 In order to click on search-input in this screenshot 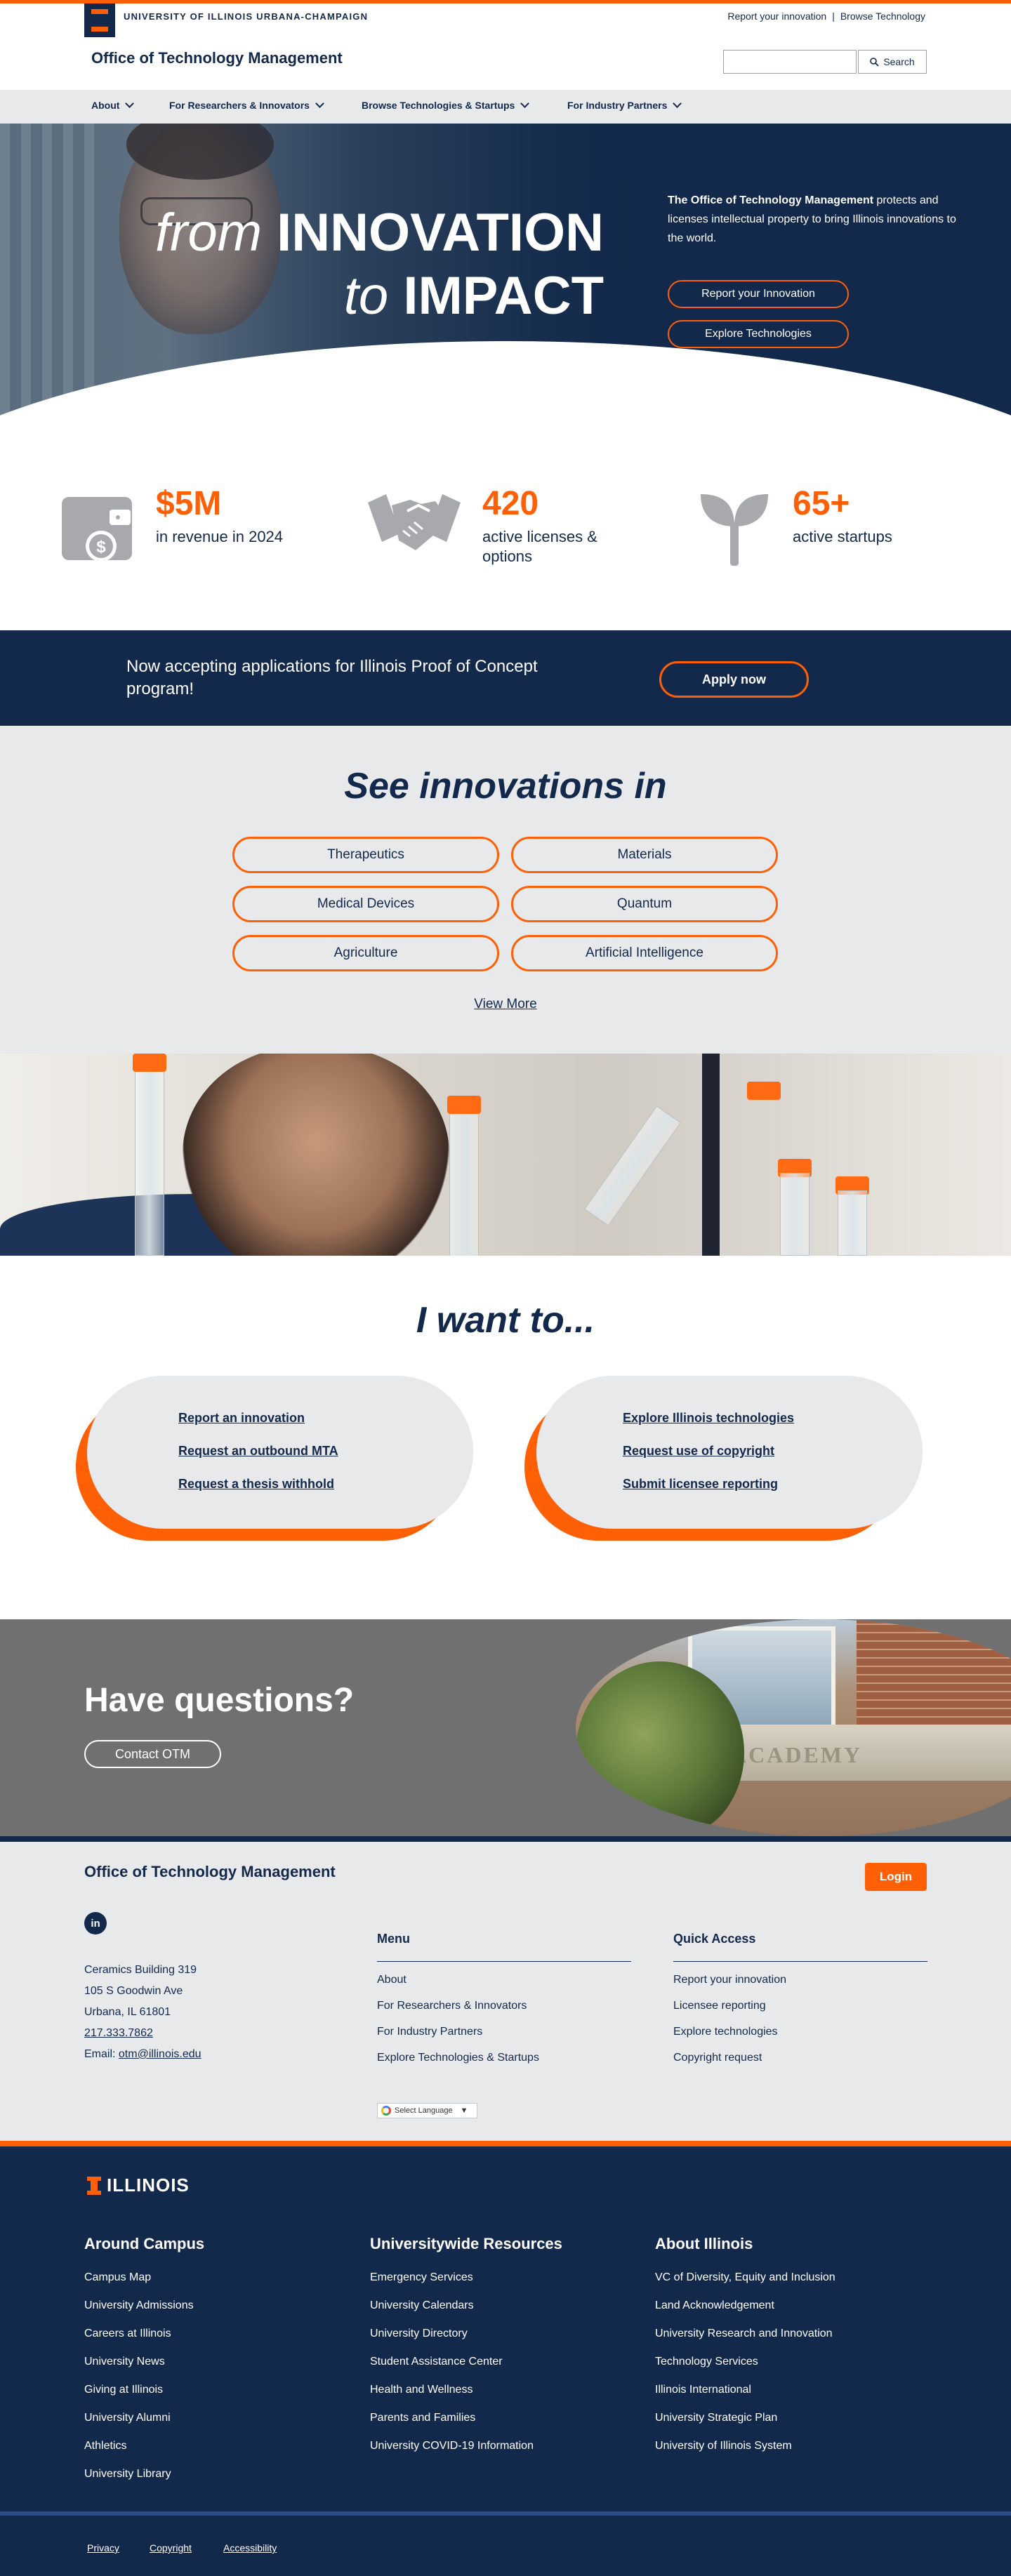, I will do `click(790, 62)`.